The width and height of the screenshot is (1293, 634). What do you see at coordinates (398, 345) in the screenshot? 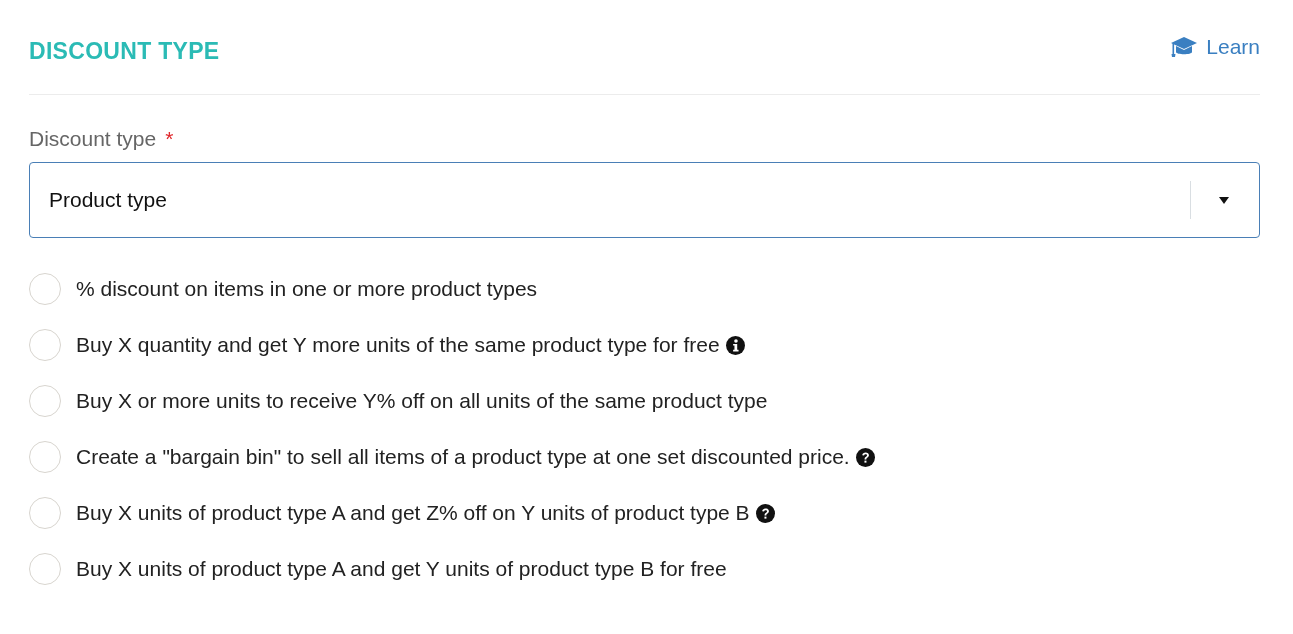
I see `option-label: Buy X quantity and get Y more units of the same product type for free` at bounding box center [398, 345].